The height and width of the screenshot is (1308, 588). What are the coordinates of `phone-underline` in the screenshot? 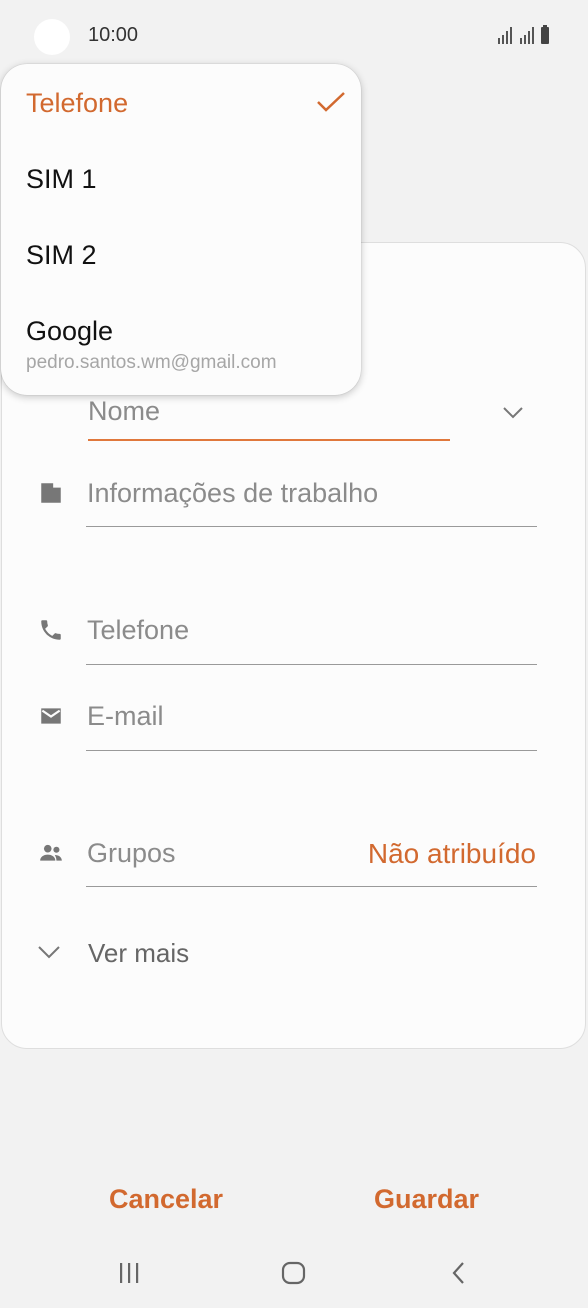 It's located at (311, 664).